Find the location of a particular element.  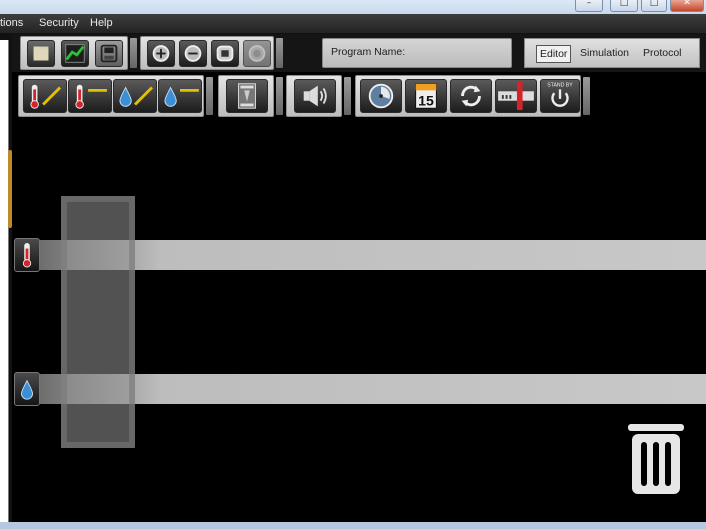

zoom-out-icon is located at coordinates (193, 53).